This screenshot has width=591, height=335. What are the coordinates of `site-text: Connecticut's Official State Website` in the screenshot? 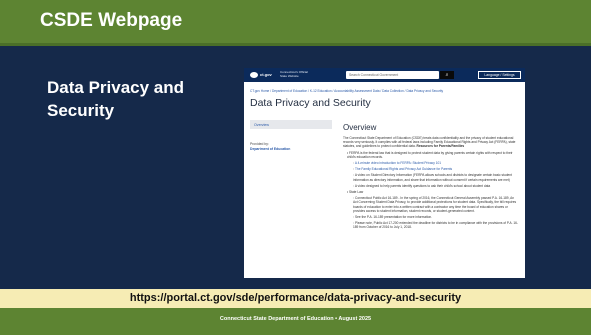 It's located at (294, 74).